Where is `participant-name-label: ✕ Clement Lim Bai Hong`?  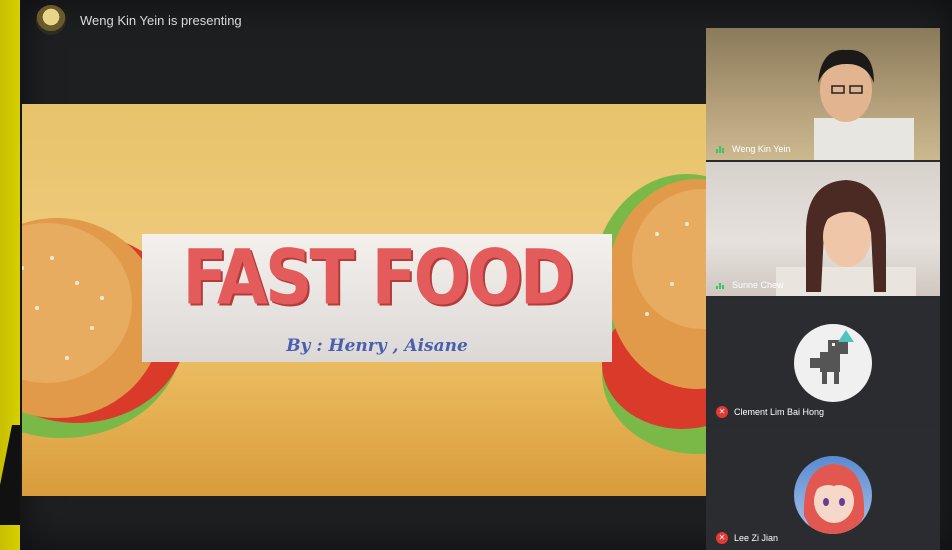
participant-name-label: ✕ Clement Lim Bai Hong is located at coordinates (770, 412).